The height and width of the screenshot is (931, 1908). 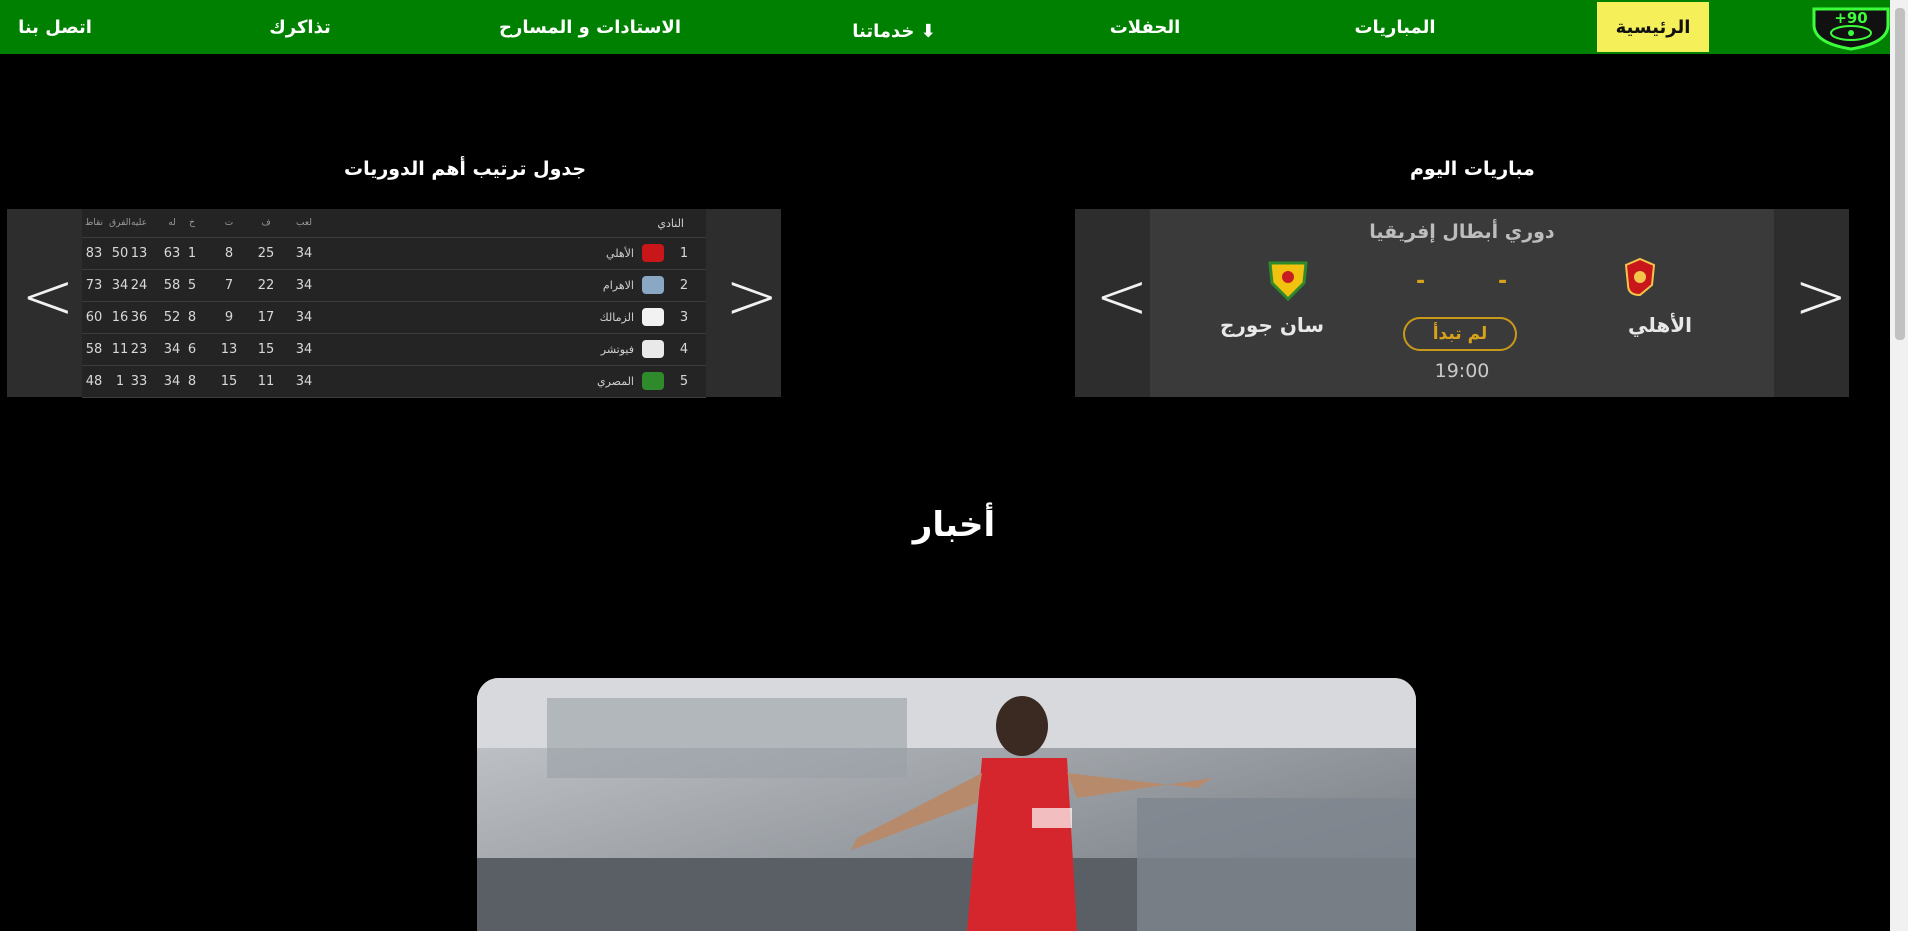 I want to click on standings-cell-draw: 7, so click(x=229, y=285).